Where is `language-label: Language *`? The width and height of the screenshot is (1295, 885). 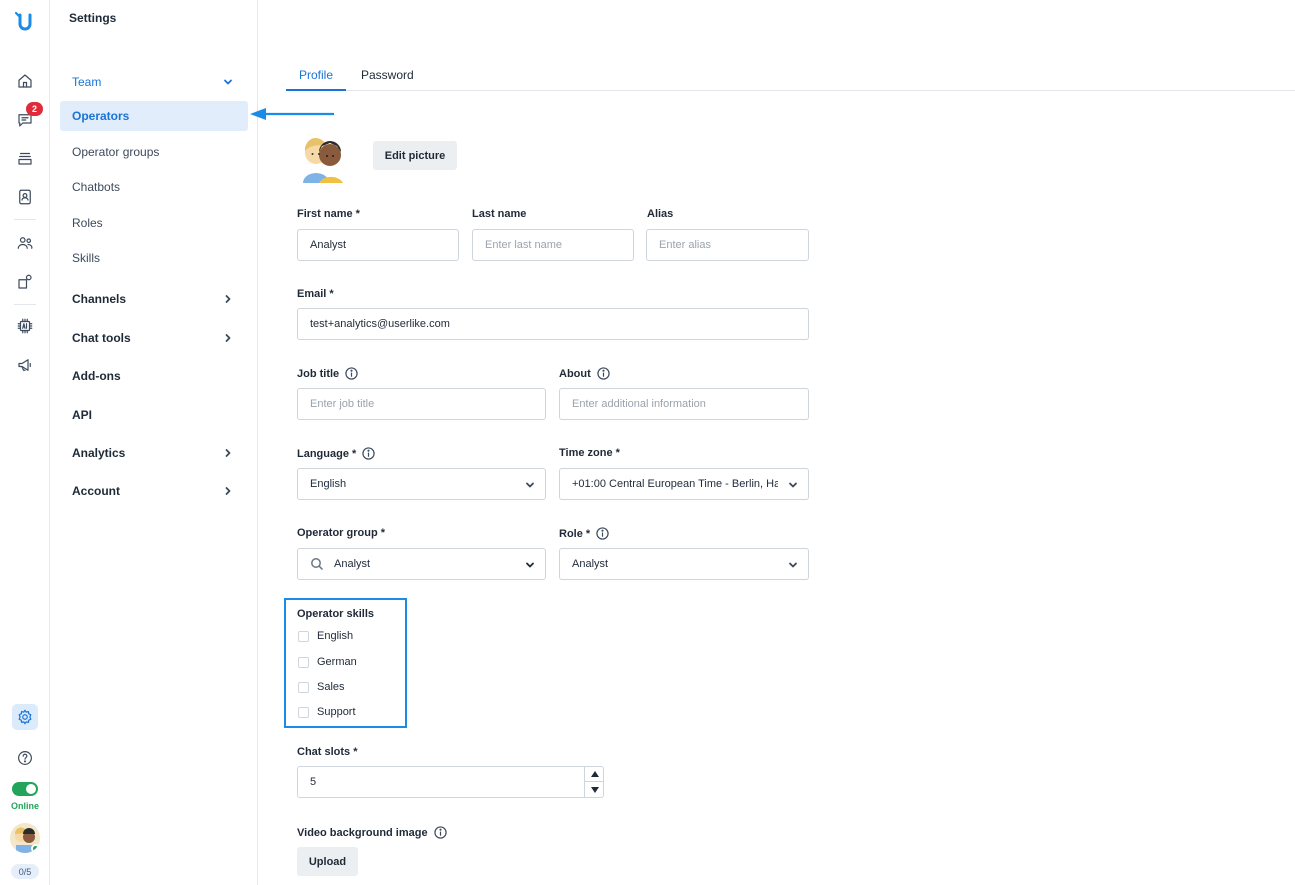 language-label: Language * is located at coordinates (336, 453).